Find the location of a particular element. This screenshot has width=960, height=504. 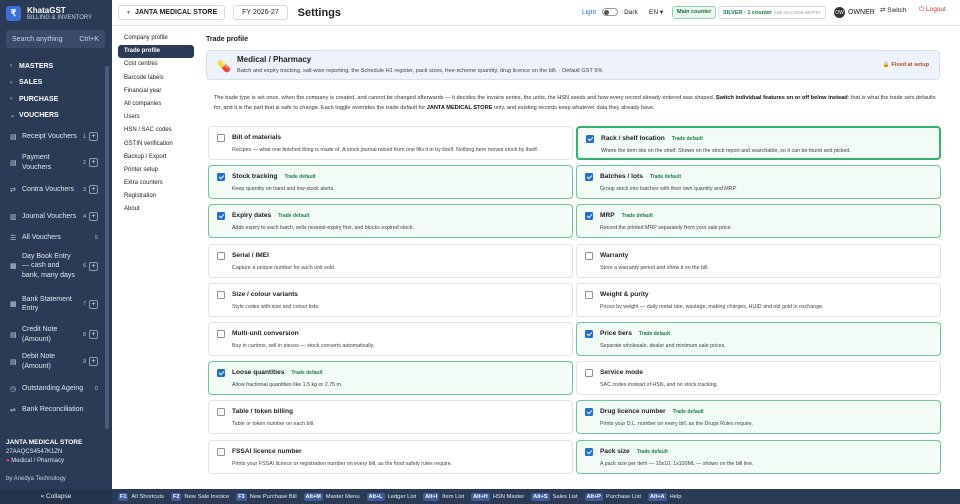

settings-nav-about: About is located at coordinates (156, 209).